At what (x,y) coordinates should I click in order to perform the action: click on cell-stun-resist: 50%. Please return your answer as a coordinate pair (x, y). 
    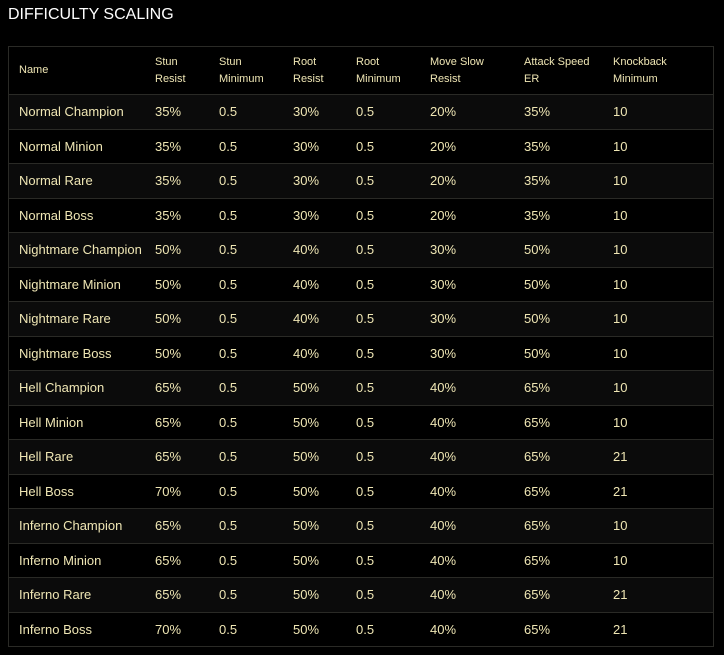
    Looking at the image, I should click on (177, 353).